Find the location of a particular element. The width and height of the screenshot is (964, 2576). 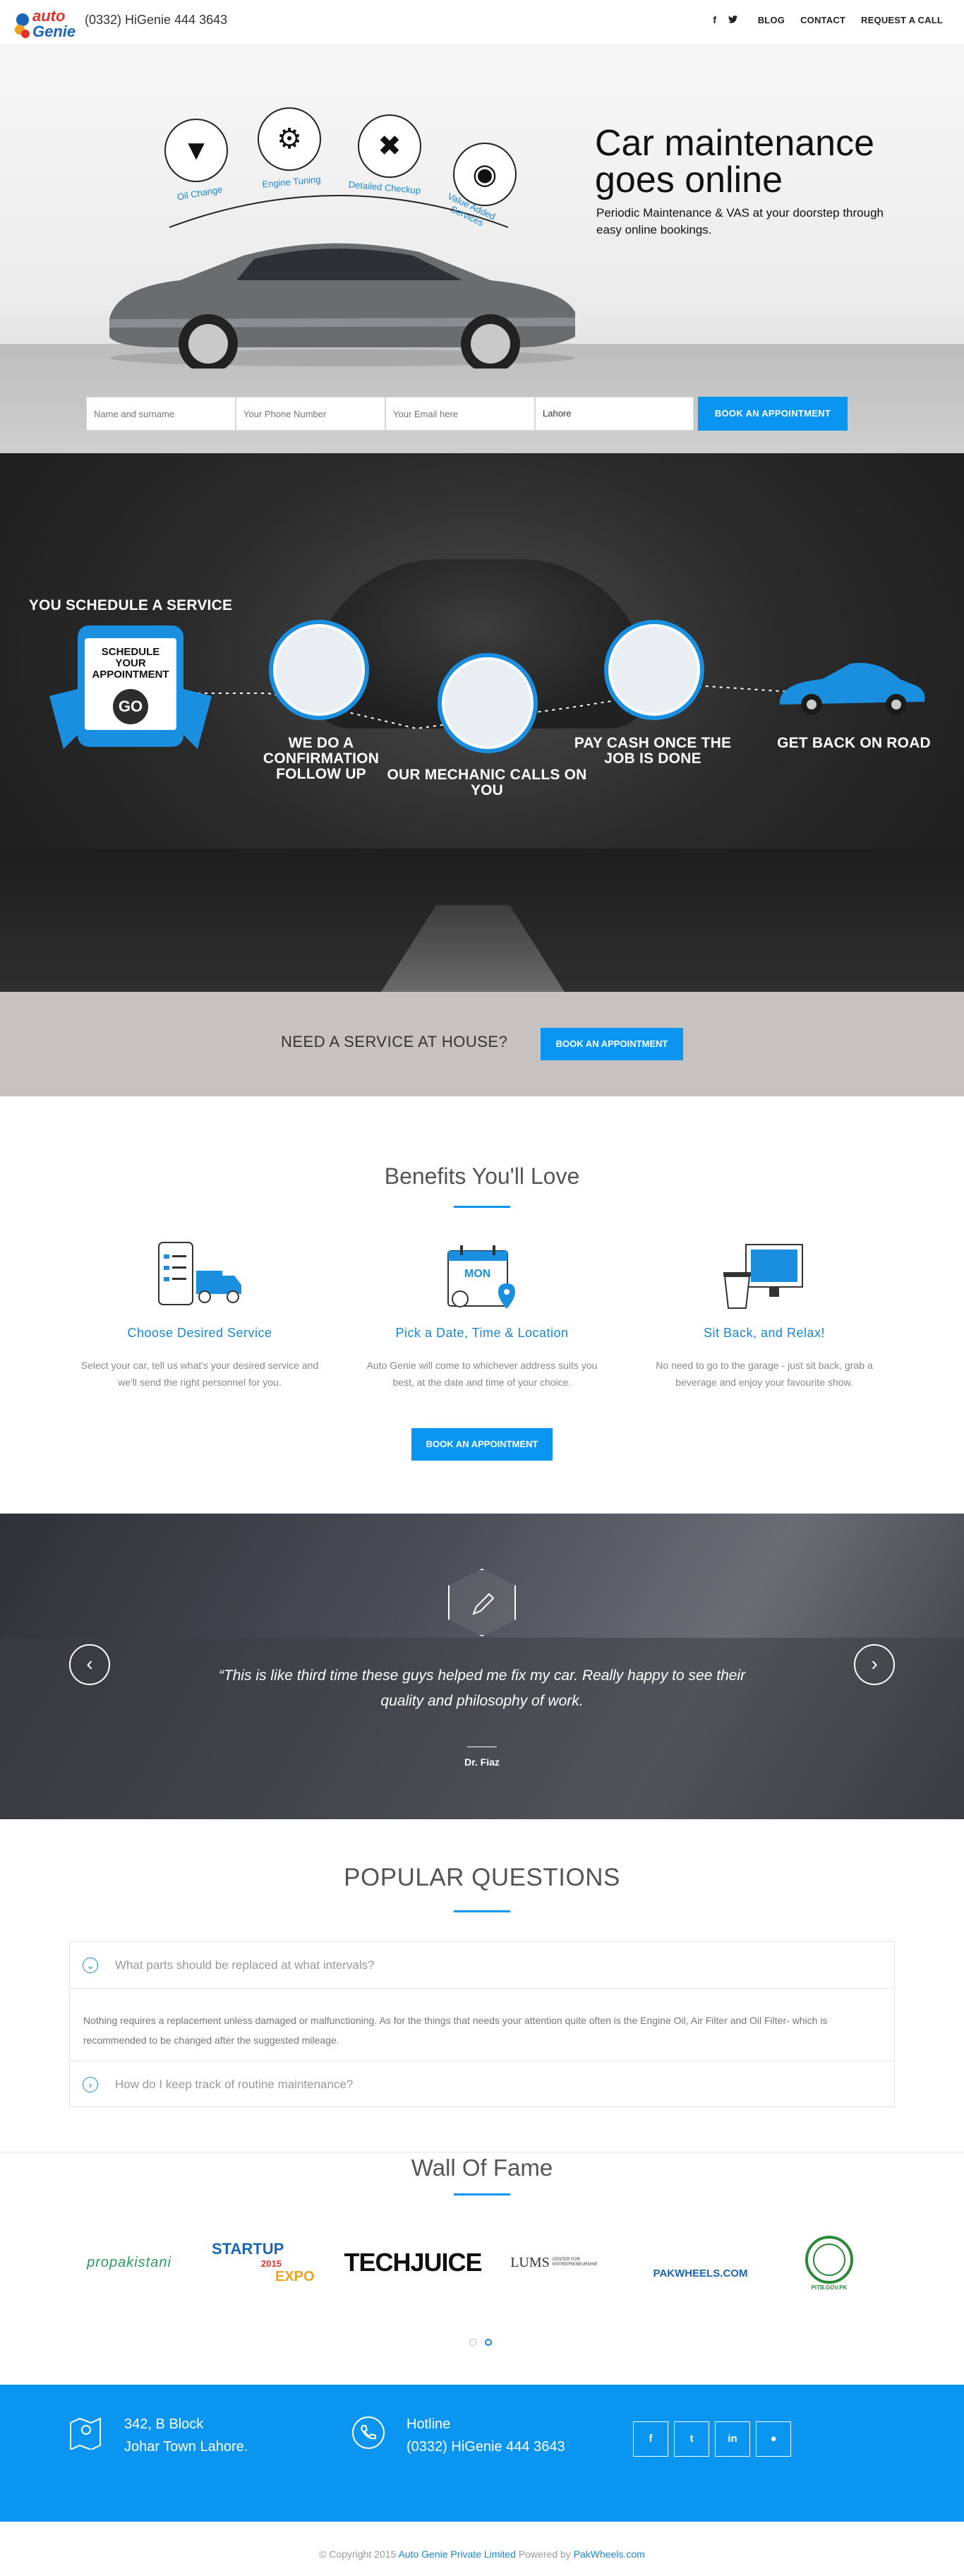

footer-linkedin-icon: in is located at coordinates (732, 2439).